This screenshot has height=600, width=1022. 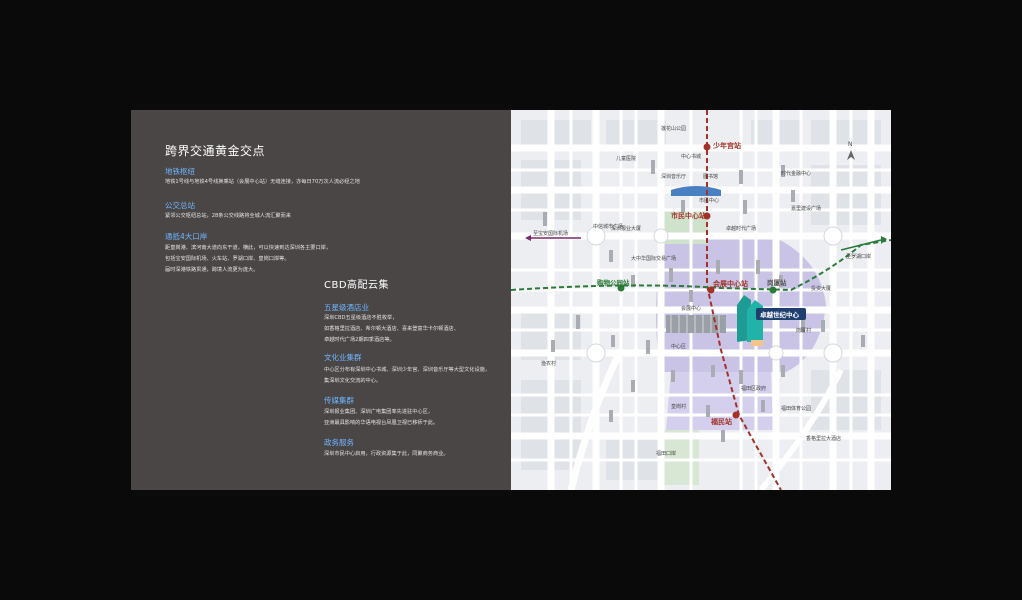 I want to click on map-label-kerry-plaza: 嘉里建设广场, so click(x=806, y=208).